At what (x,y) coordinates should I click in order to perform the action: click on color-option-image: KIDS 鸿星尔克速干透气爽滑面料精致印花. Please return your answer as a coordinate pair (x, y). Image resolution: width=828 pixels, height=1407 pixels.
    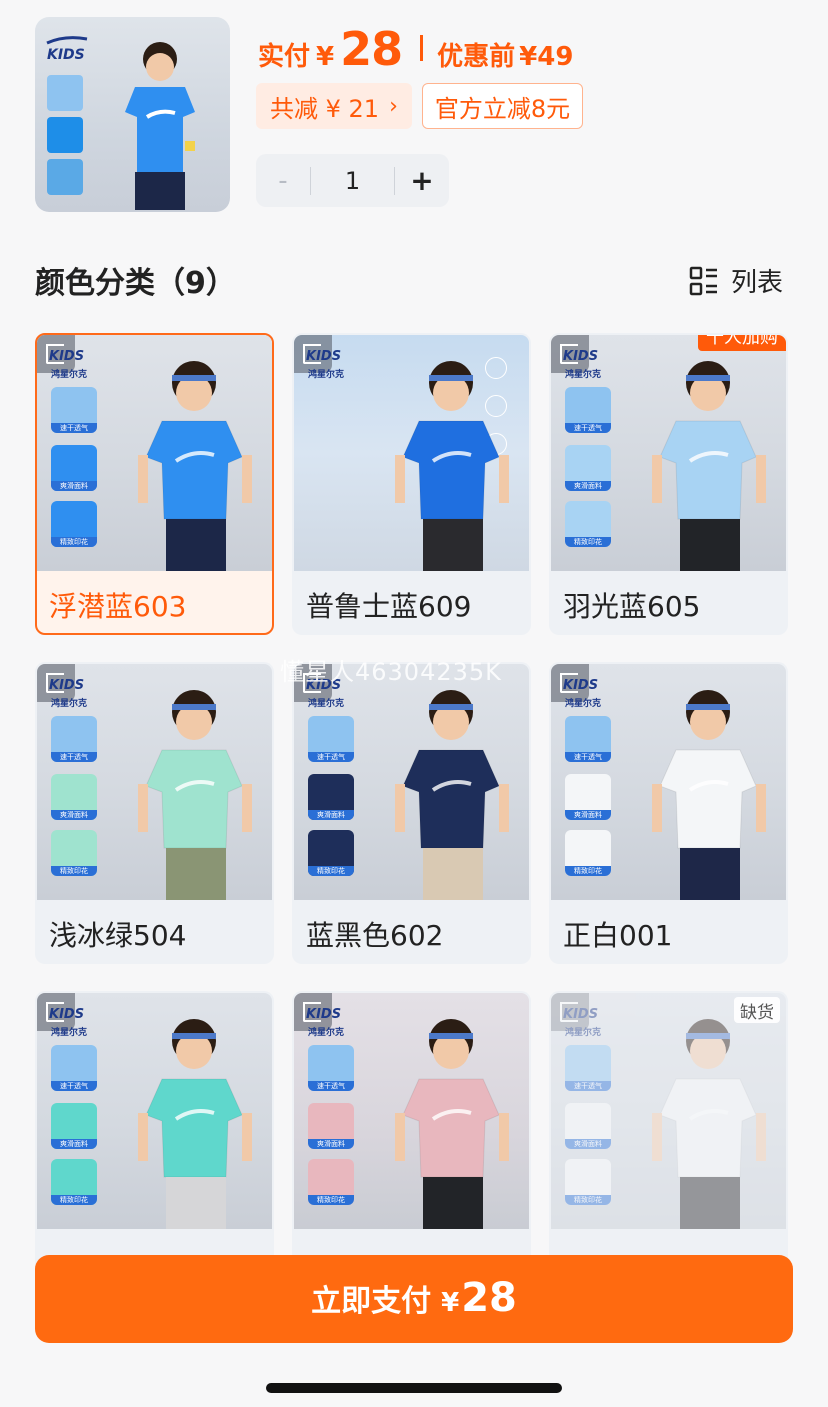
    Looking at the image, I should click on (668, 1111).